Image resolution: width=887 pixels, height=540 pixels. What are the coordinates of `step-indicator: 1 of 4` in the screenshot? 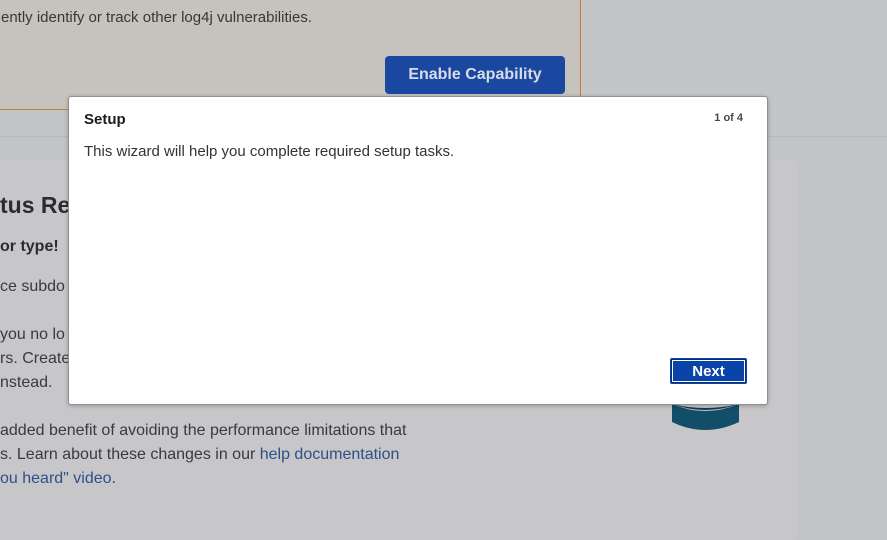 It's located at (728, 118).